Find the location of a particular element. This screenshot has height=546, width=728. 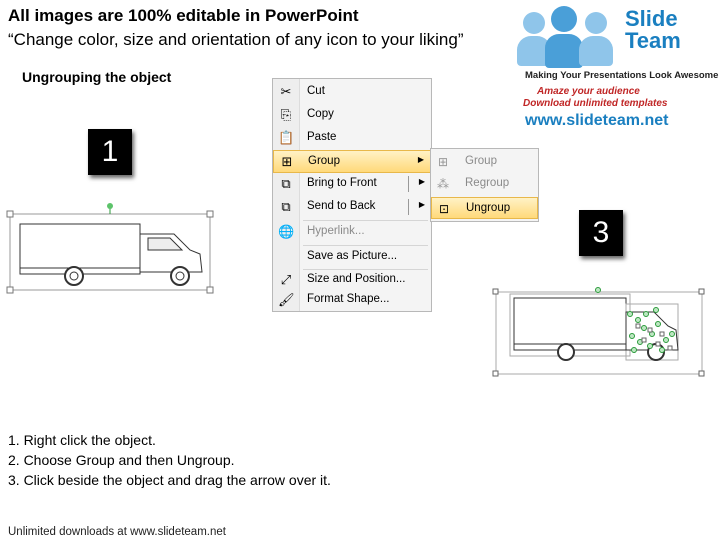

submenu-item-regroup: ⁂ Regroup is located at coordinates (484, 184).